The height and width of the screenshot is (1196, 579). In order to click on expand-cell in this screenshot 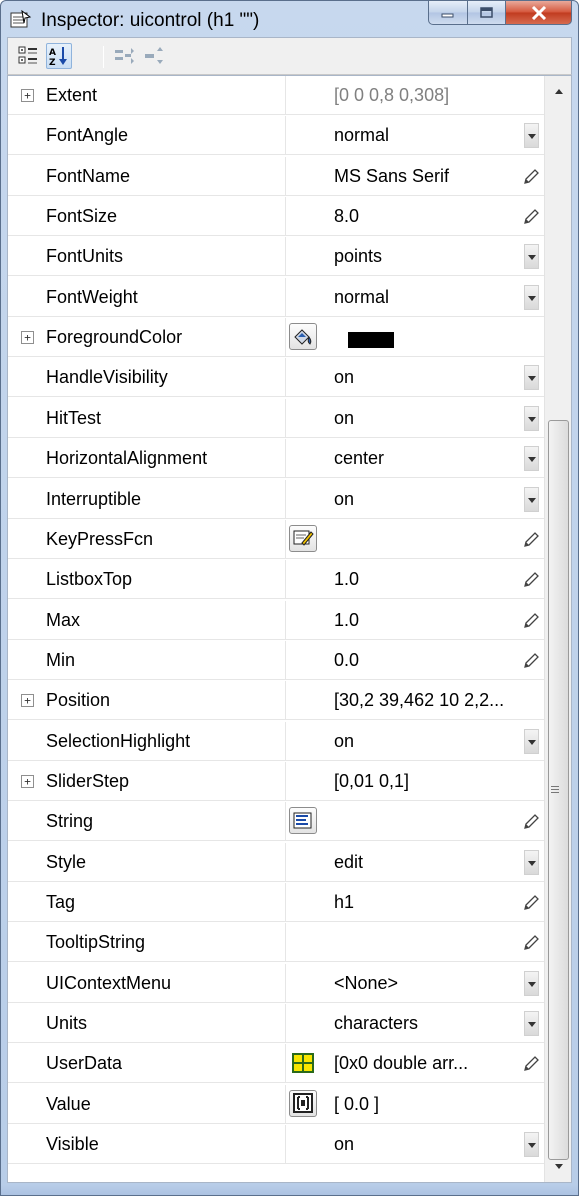, I will do `click(27, 1063)`.